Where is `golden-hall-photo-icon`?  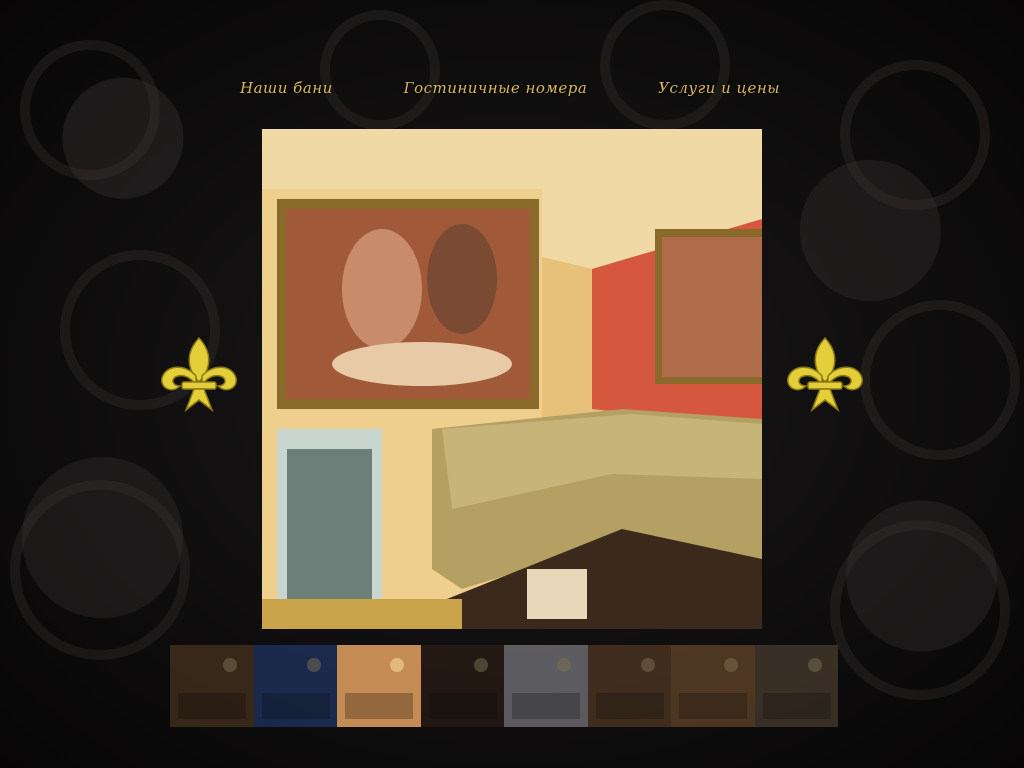 golden-hall-photo-icon is located at coordinates (713, 686).